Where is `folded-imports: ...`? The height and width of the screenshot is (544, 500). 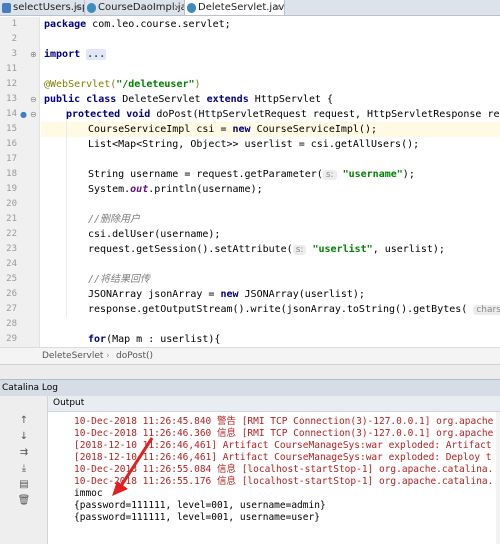
folded-imports: ... is located at coordinates (96, 54).